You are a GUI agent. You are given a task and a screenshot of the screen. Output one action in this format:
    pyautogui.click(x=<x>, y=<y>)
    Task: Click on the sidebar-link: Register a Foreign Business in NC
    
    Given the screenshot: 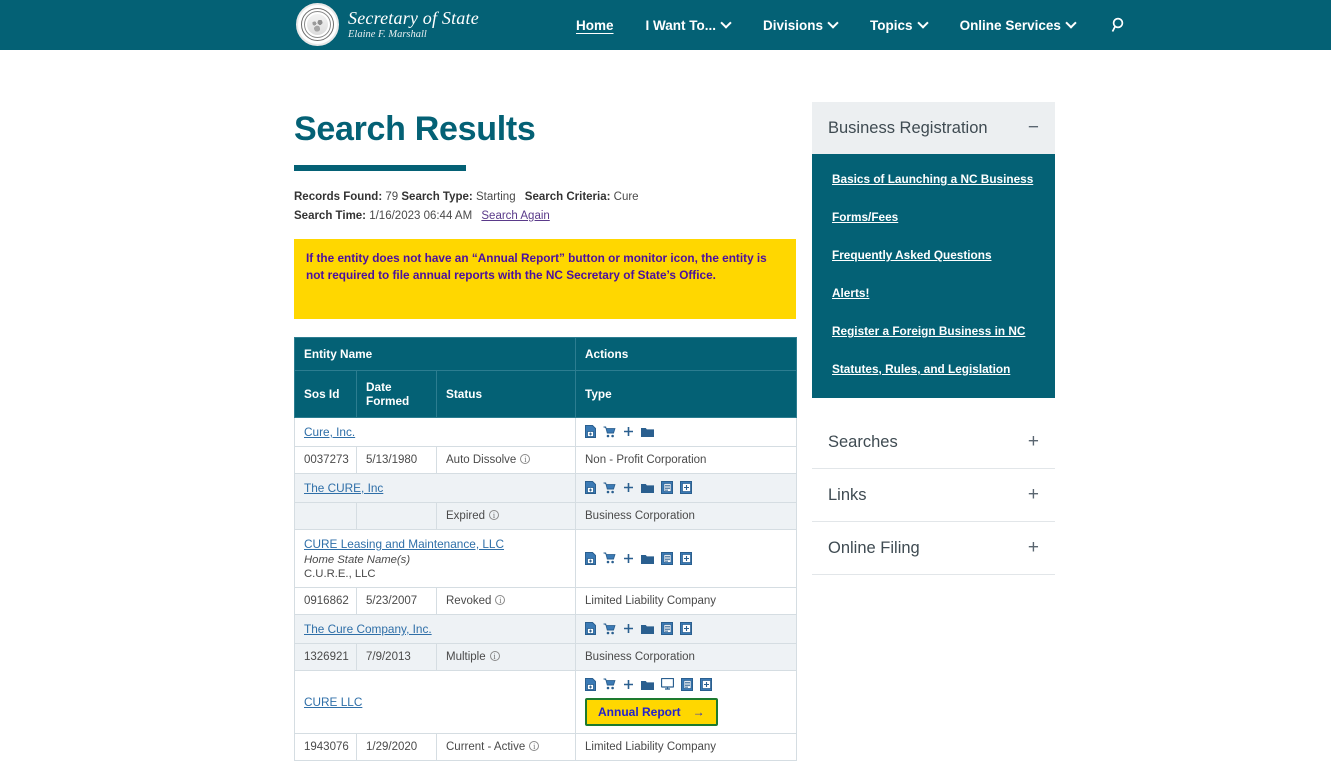 What is the action you would take?
    pyautogui.click(x=933, y=331)
    